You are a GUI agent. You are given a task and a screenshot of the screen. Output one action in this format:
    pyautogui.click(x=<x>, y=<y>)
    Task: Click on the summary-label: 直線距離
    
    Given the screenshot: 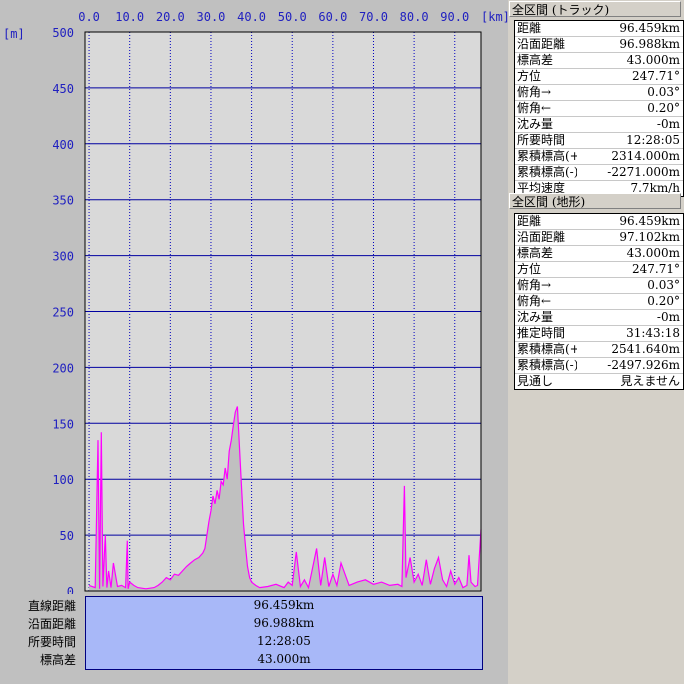 What is the action you would take?
    pyautogui.click(x=51, y=606)
    